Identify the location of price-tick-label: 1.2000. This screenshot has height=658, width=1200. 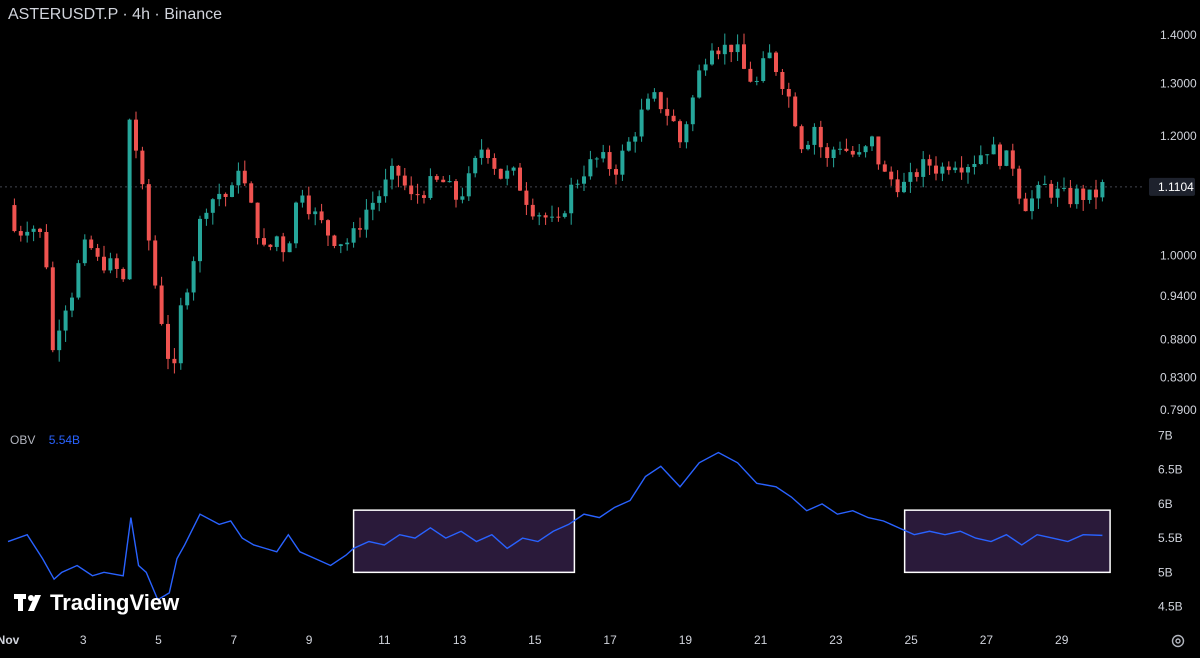
(1178, 136).